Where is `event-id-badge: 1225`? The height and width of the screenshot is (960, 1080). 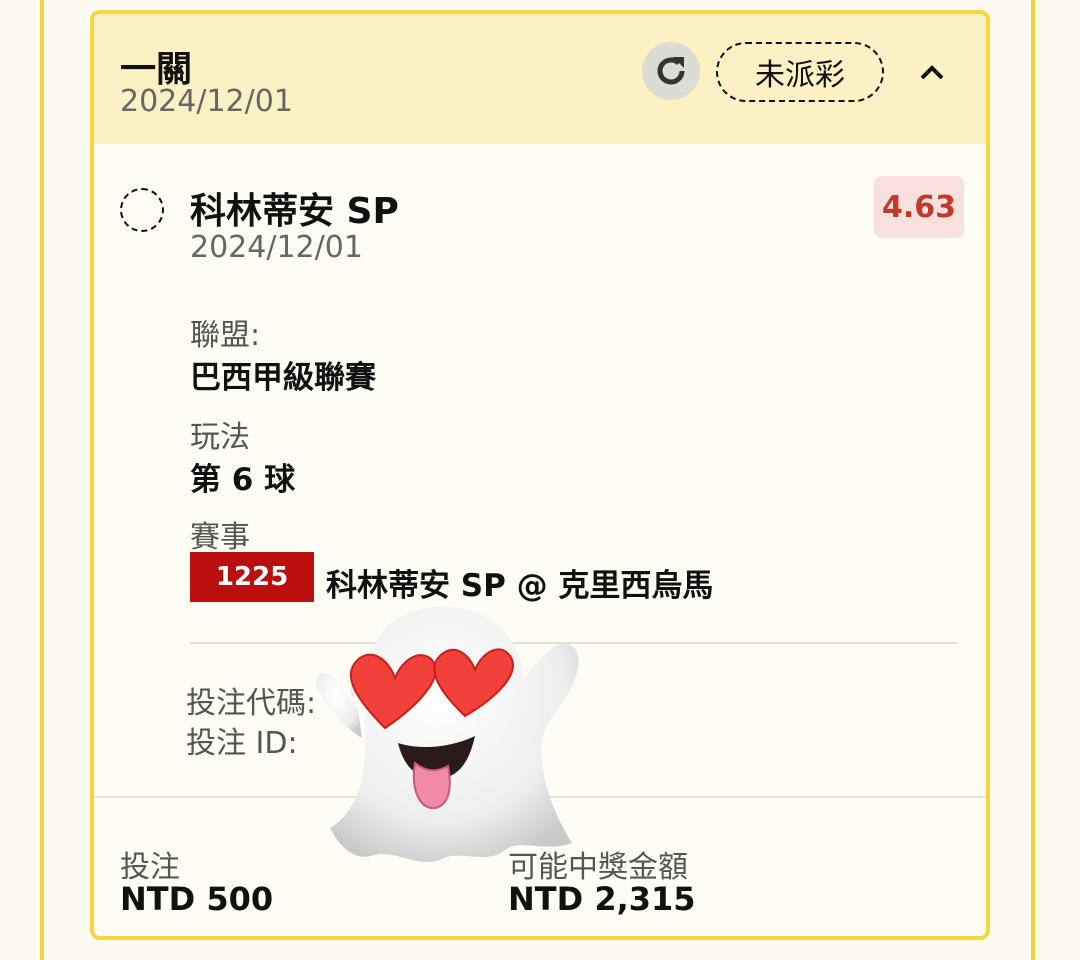
event-id-badge: 1225 is located at coordinates (252, 577).